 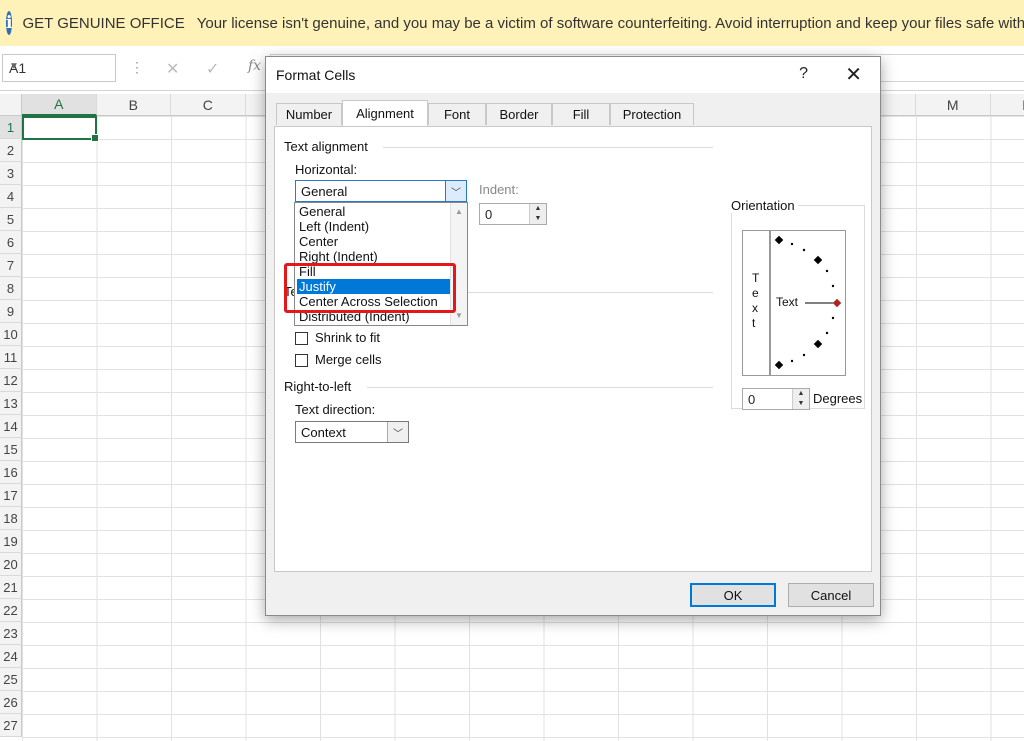 I want to click on row-header: 24, so click(x=11, y=656).